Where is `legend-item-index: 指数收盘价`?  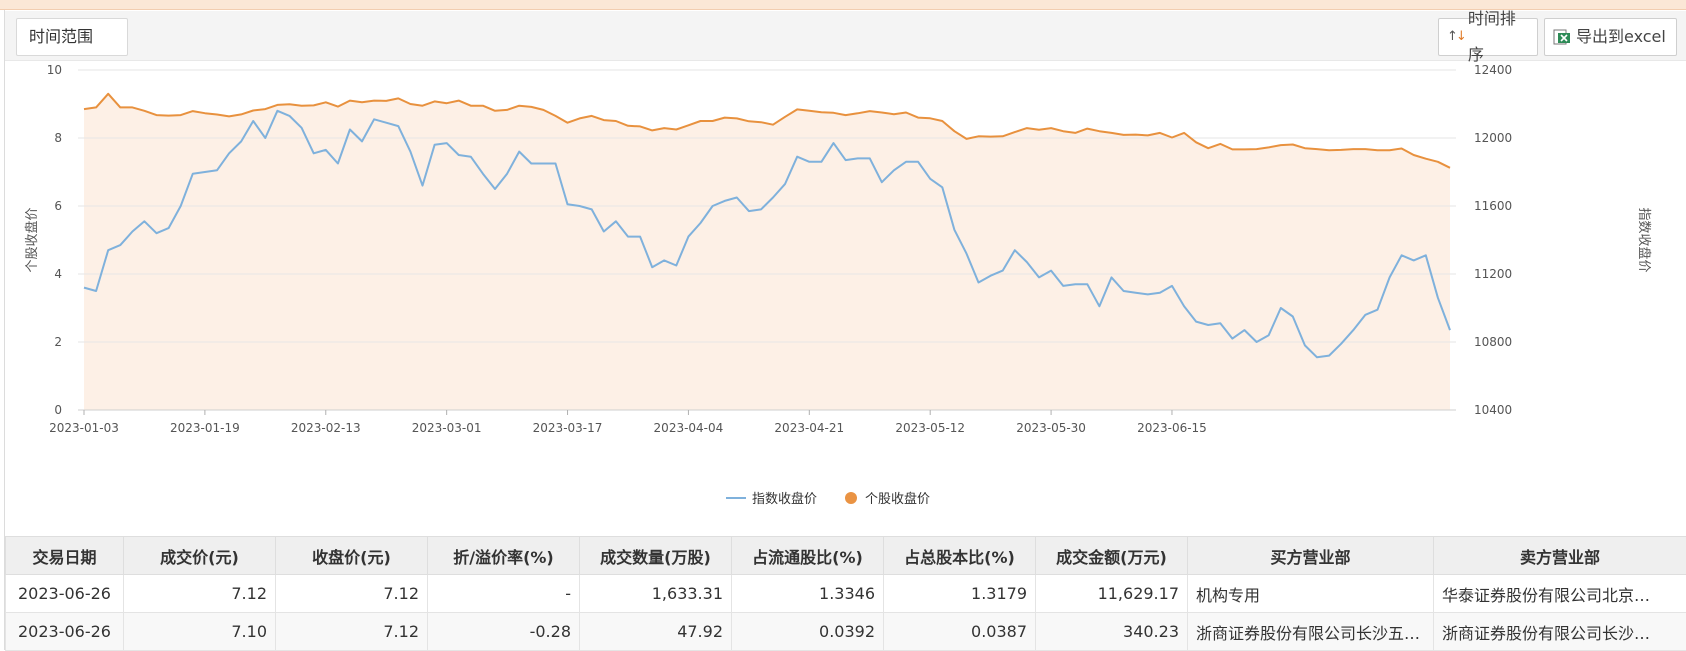
legend-item-index: 指数收盘价 is located at coordinates (771, 497).